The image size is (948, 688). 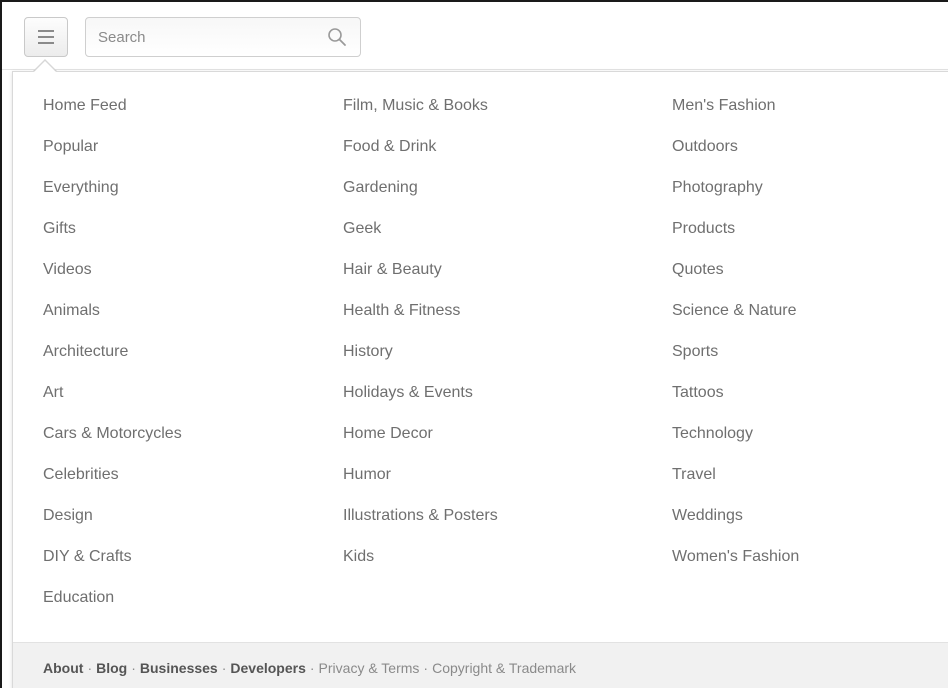 I want to click on footer-link: Developers, so click(x=267, y=668).